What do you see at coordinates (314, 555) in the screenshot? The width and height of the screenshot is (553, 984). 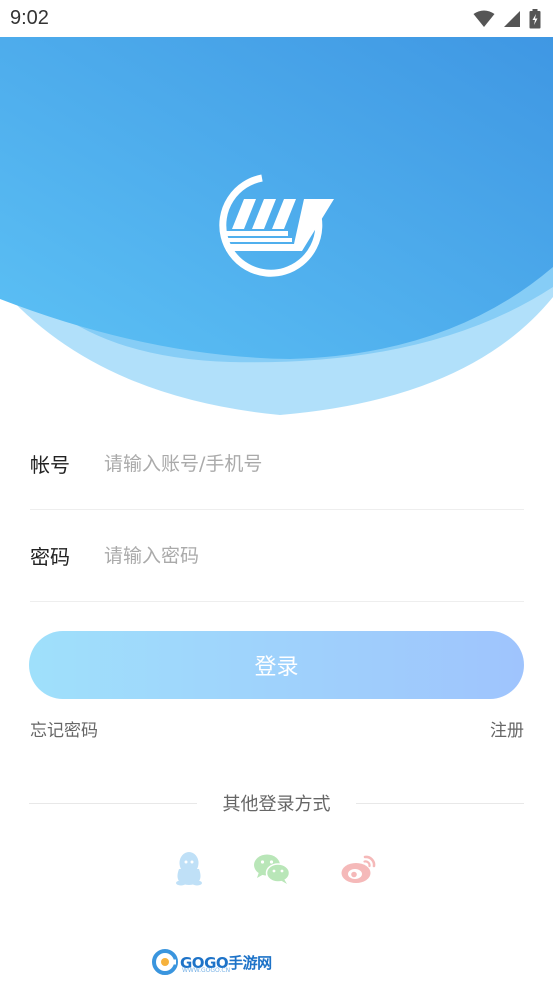 I see `password-input` at bounding box center [314, 555].